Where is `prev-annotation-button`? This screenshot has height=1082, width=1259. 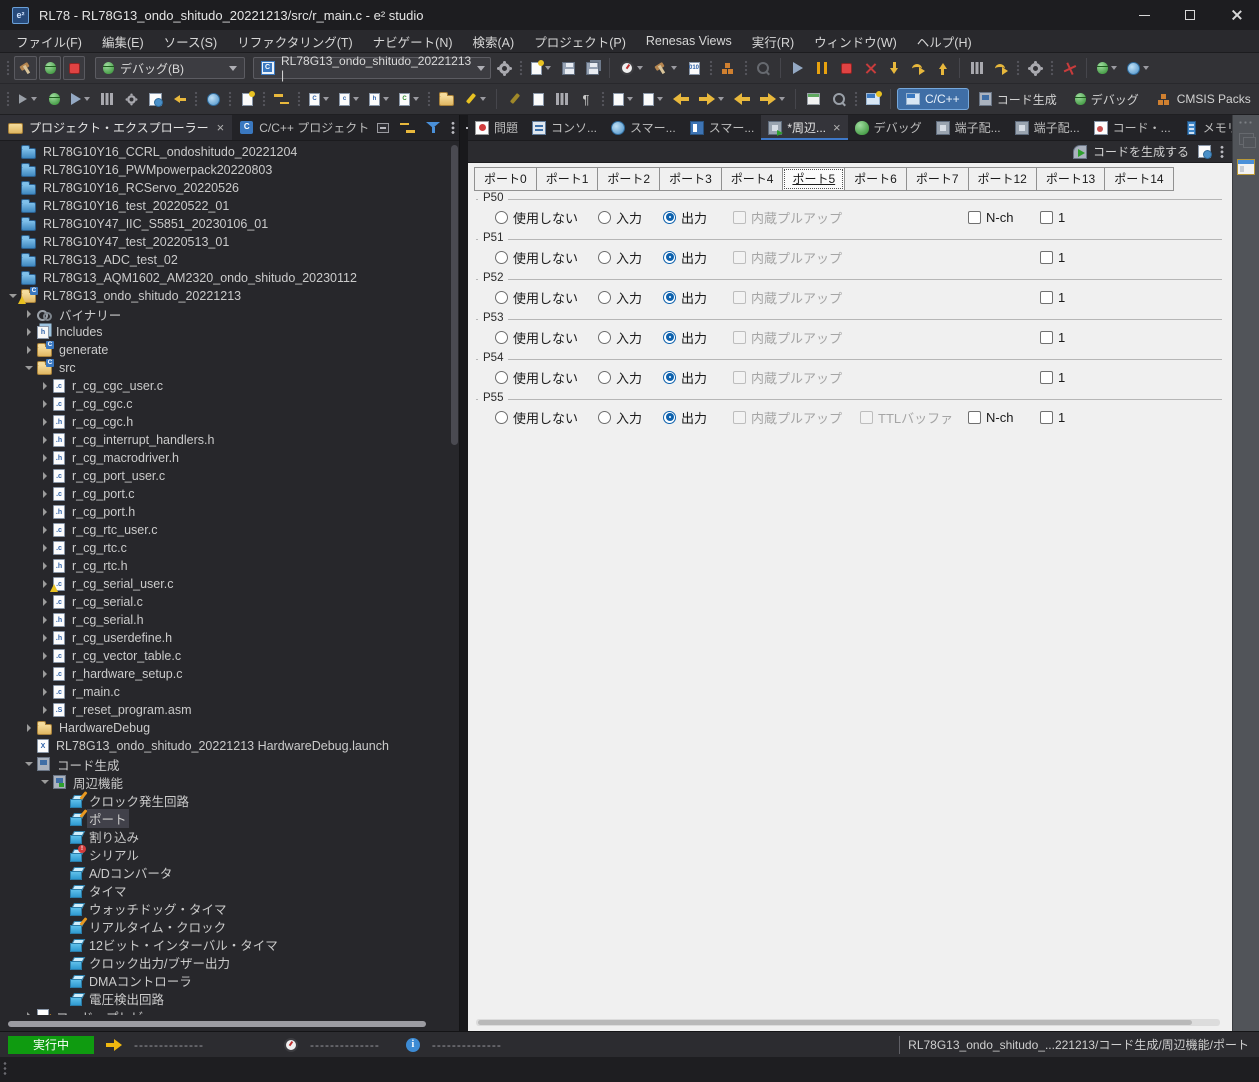
prev-annotation-button is located at coordinates (562, 99).